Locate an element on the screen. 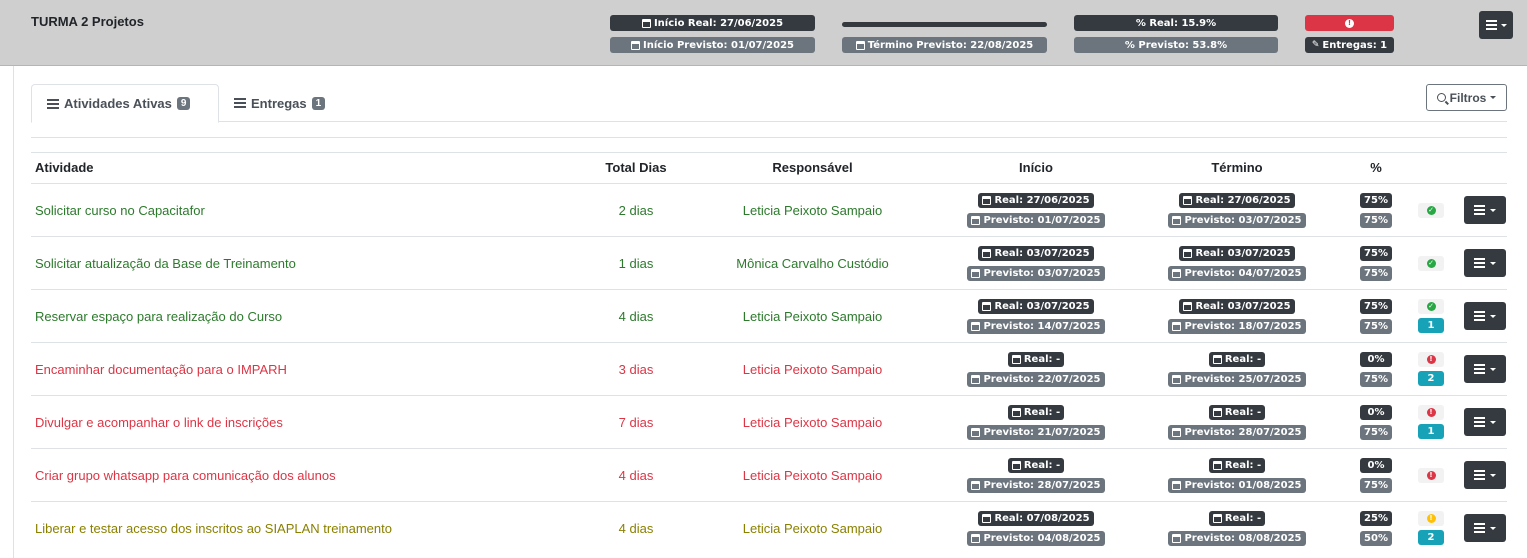  activity-total-days: 3 dias is located at coordinates (636, 369).